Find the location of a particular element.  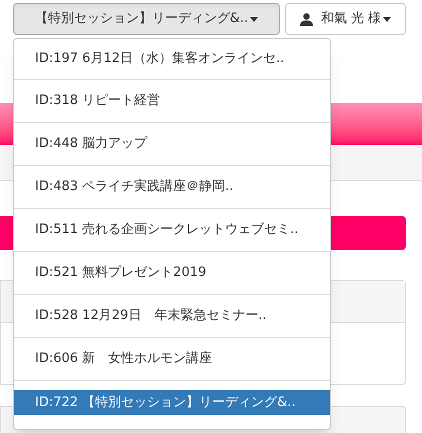

menu-item: ID:448 脳力アップ is located at coordinates (172, 144).